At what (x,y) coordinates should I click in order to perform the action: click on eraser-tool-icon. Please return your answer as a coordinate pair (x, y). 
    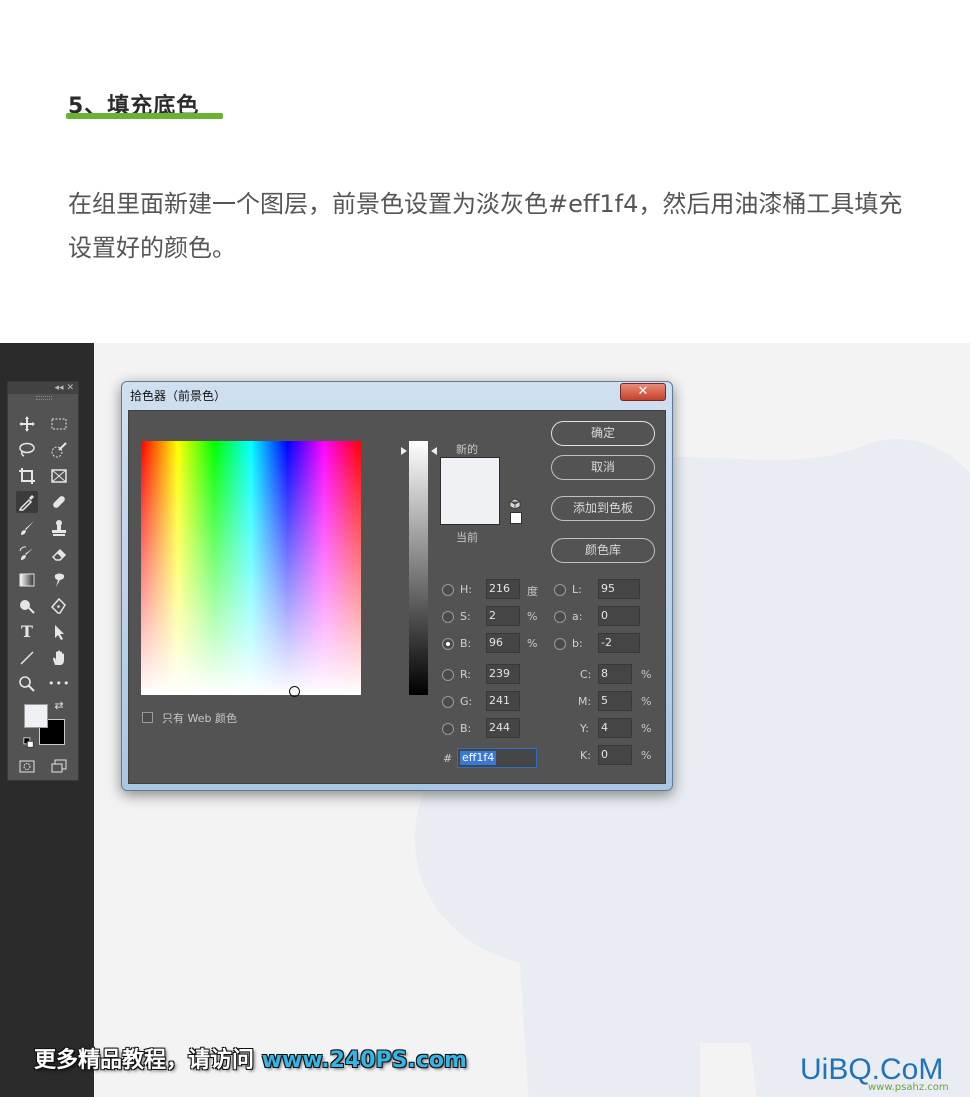
    Looking at the image, I should click on (59, 554).